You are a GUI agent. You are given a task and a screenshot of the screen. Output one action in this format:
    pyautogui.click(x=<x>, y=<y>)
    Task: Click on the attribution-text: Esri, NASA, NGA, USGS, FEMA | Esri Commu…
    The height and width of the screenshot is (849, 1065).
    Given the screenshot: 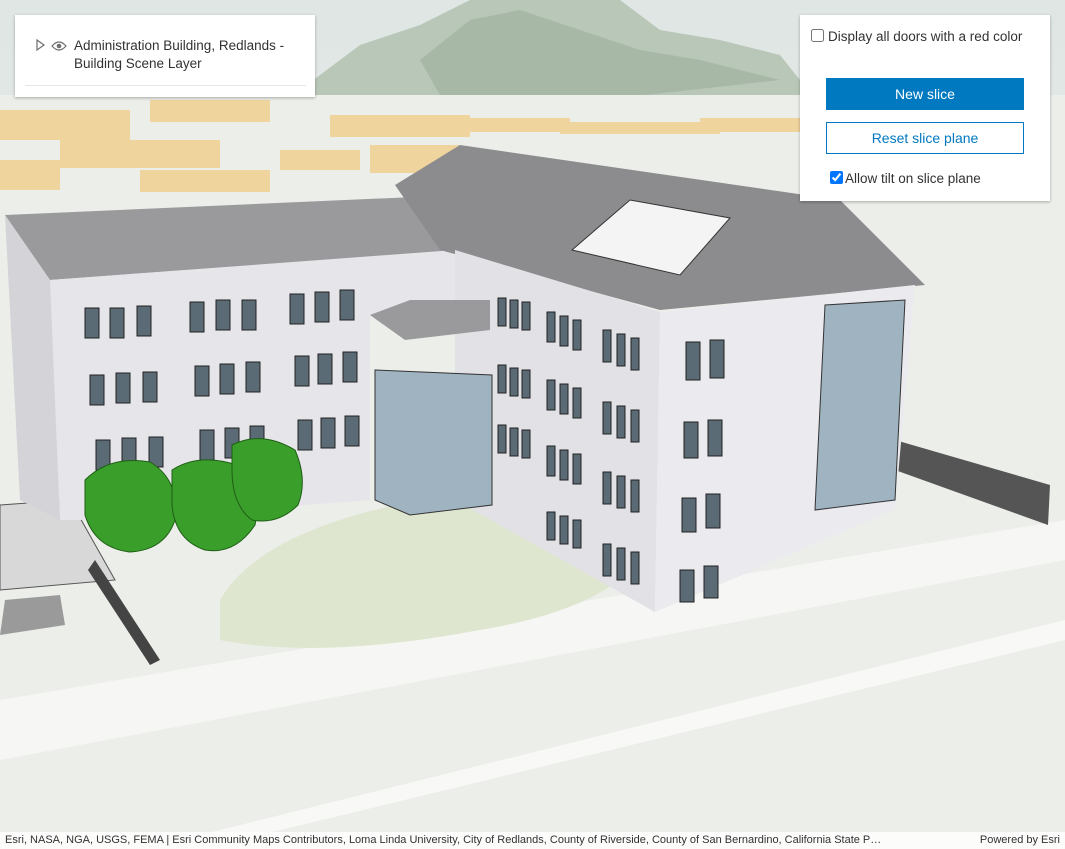 What is the action you would take?
    pyautogui.click(x=482, y=840)
    